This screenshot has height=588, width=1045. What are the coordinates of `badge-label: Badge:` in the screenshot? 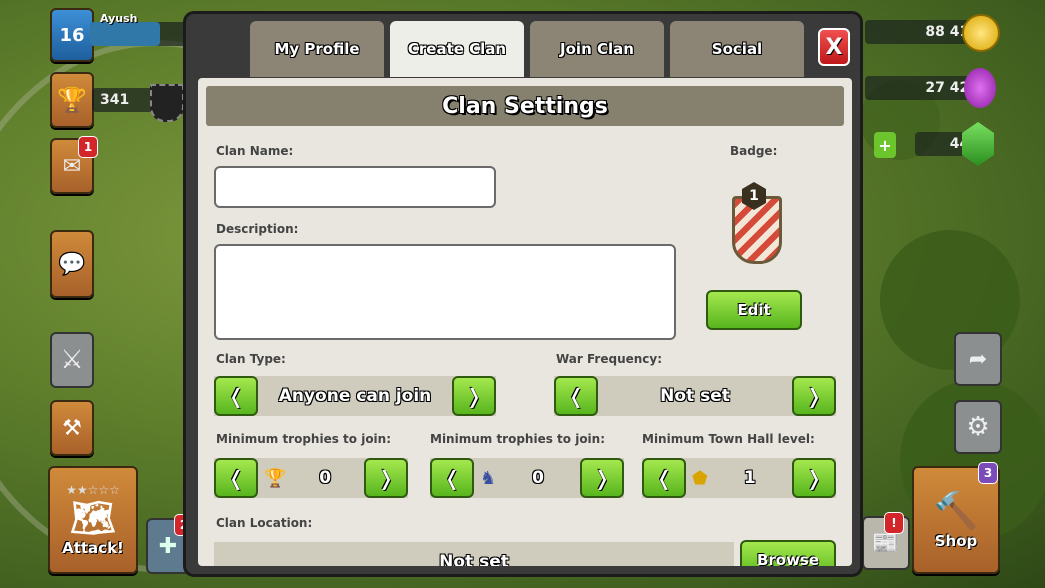 It's located at (754, 151).